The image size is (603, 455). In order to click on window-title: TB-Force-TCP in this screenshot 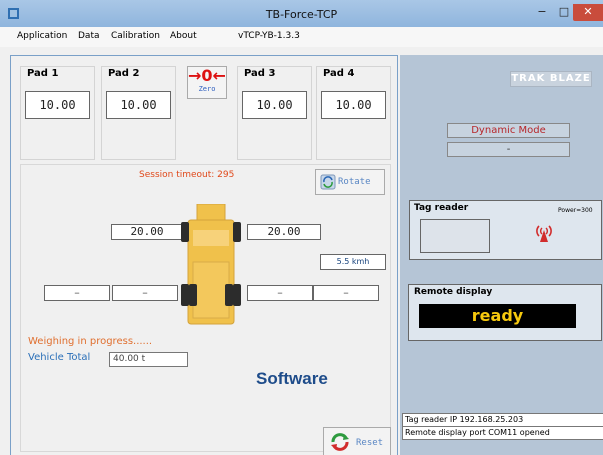, I will do `click(301, 14)`.